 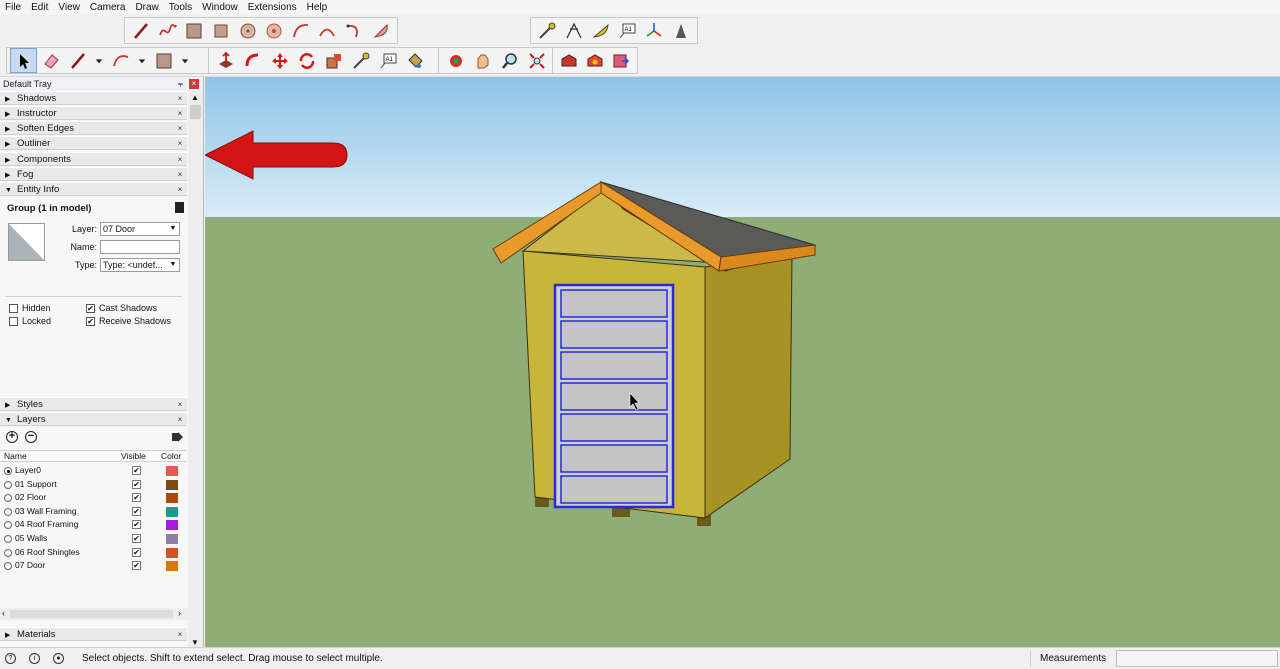 What do you see at coordinates (180, 84) in the screenshot?
I see `pin-icon: ⫧` at bounding box center [180, 84].